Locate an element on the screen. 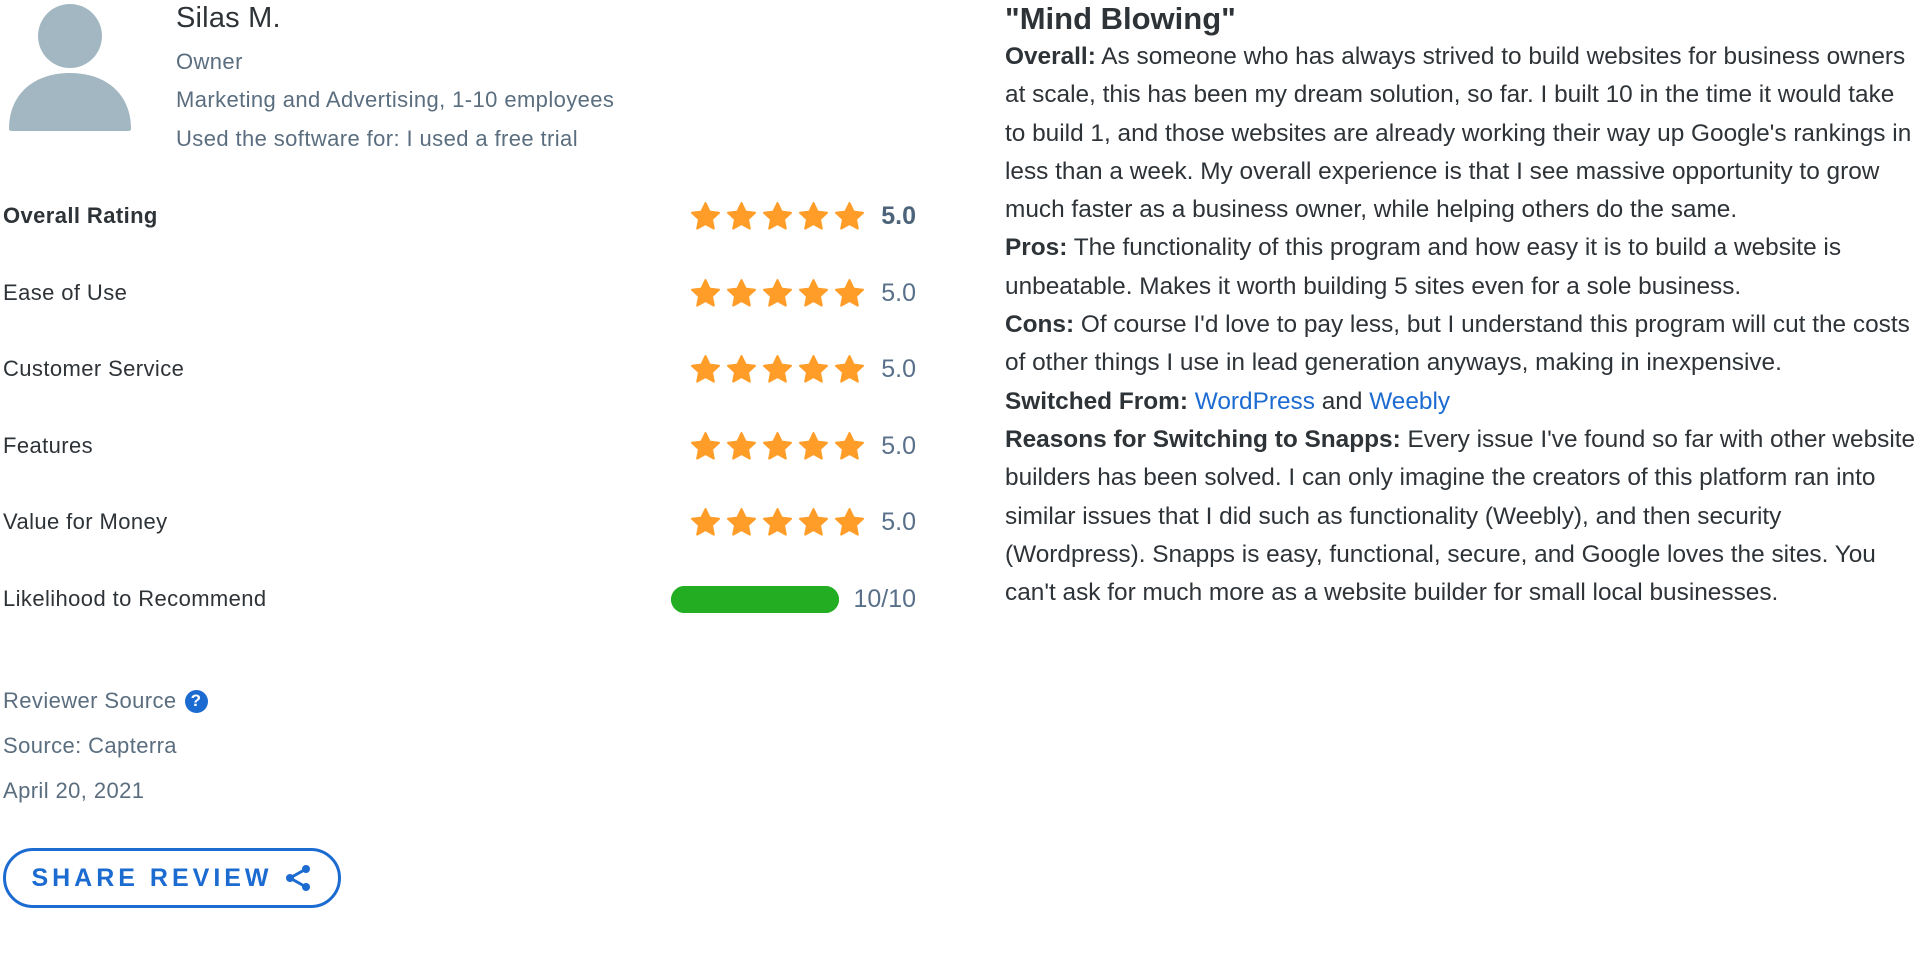 This screenshot has width=1920, height=956. rating-row: Ease of Use 5.0 is located at coordinates (458, 293).